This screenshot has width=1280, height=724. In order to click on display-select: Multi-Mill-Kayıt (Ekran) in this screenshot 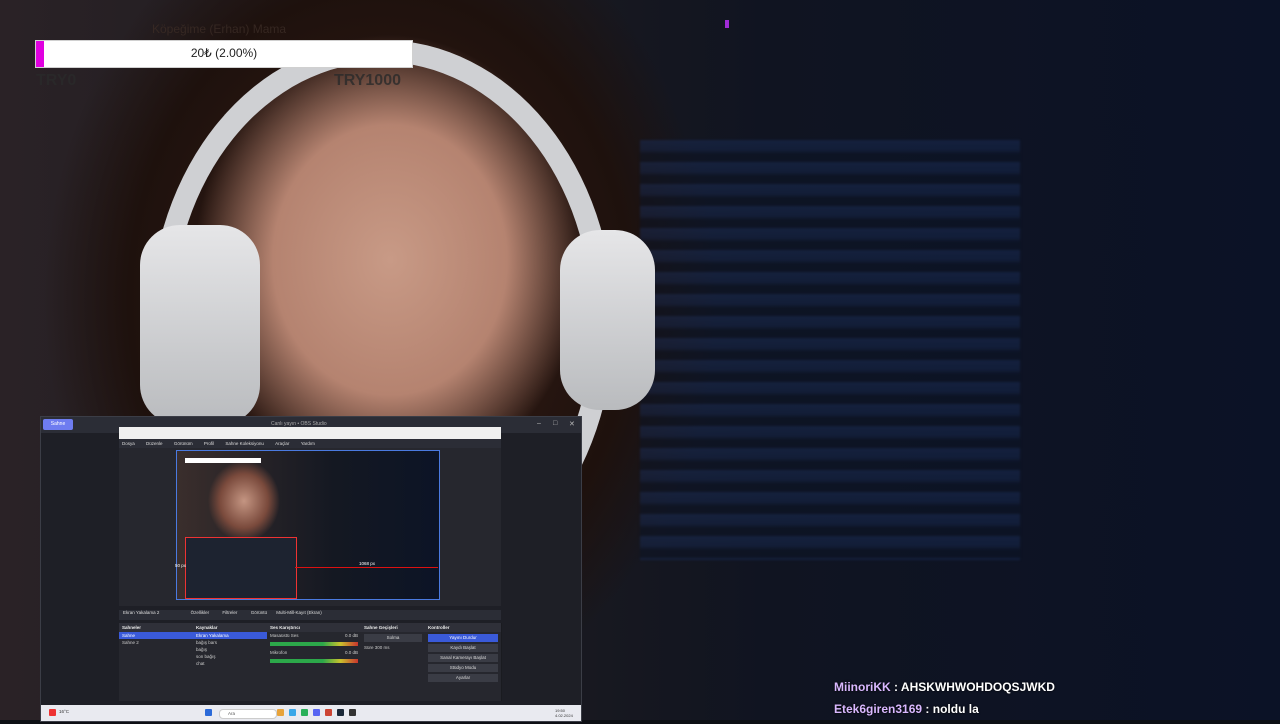, I will do `click(299, 612)`.